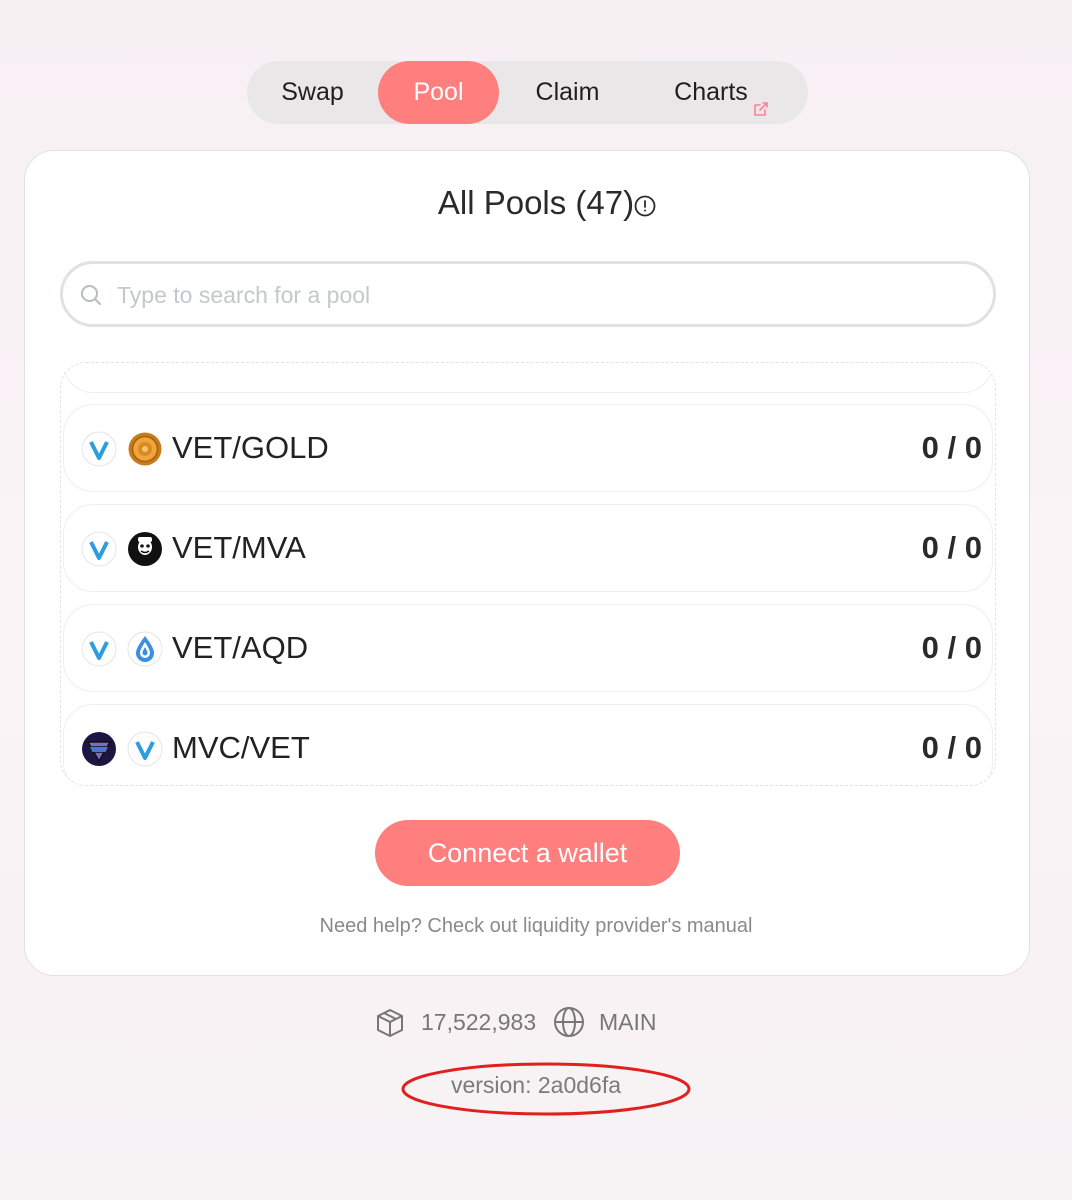 The width and height of the screenshot is (1072, 1200). Describe the element at coordinates (761, 110) in the screenshot. I see `external-link-icon` at that location.